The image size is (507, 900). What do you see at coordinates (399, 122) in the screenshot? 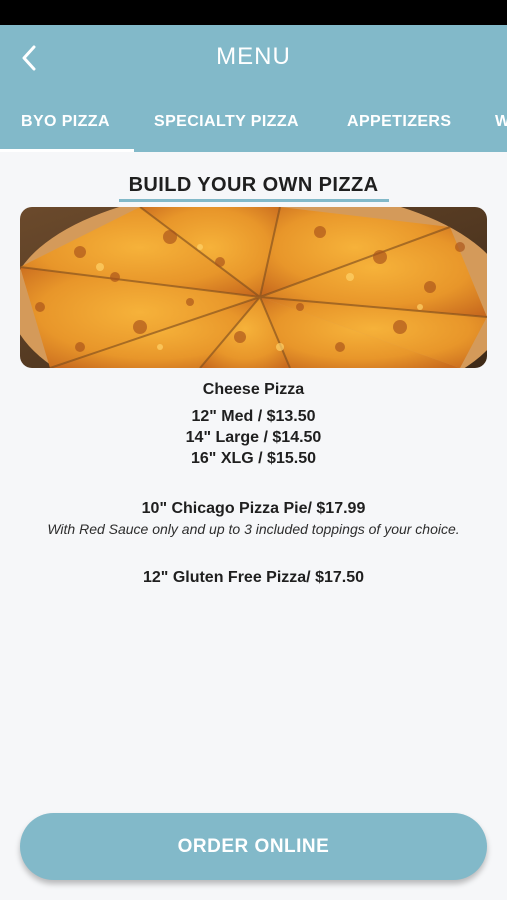
I see `tab-appetizers: APPETIZERS` at bounding box center [399, 122].